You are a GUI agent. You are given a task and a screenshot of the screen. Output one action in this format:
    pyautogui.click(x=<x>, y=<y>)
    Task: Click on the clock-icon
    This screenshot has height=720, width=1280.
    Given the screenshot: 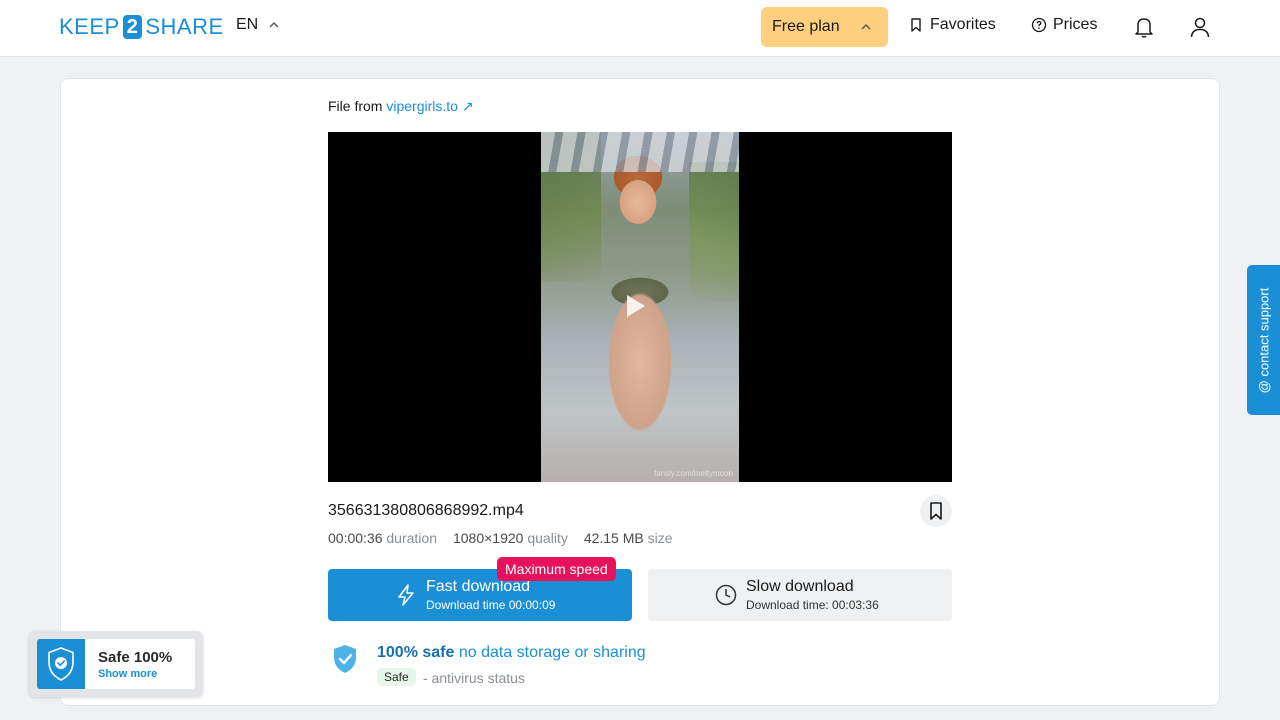 What is the action you would take?
    pyautogui.click(x=726, y=595)
    